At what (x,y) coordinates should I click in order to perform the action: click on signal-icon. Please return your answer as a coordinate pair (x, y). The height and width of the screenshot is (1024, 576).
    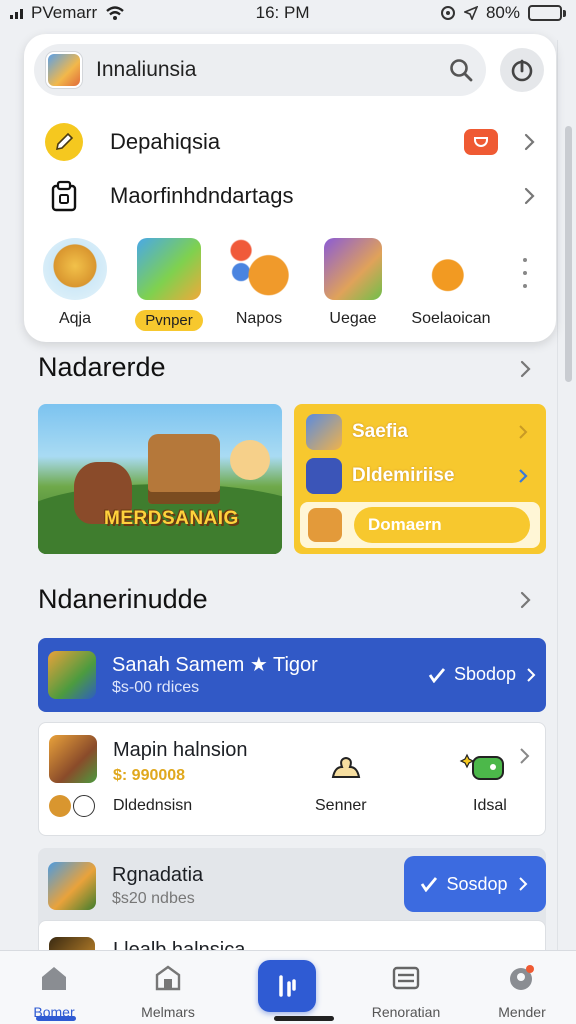
    Looking at the image, I should click on (16, 13).